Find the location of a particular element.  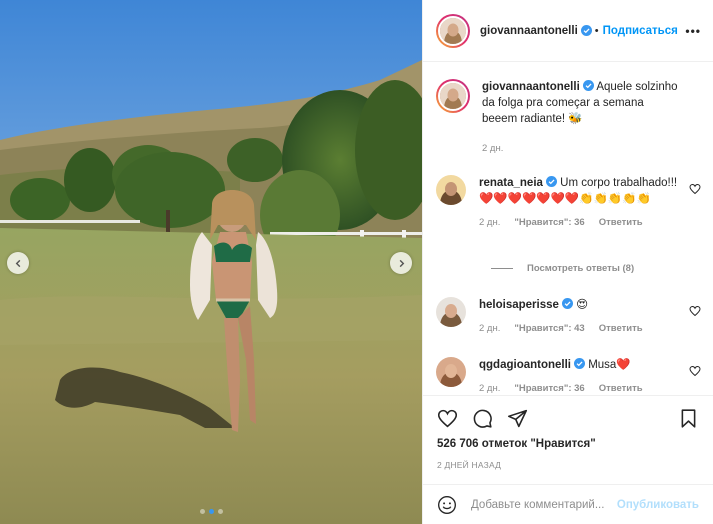

smiley-icon is located at coordinates (447, 505).